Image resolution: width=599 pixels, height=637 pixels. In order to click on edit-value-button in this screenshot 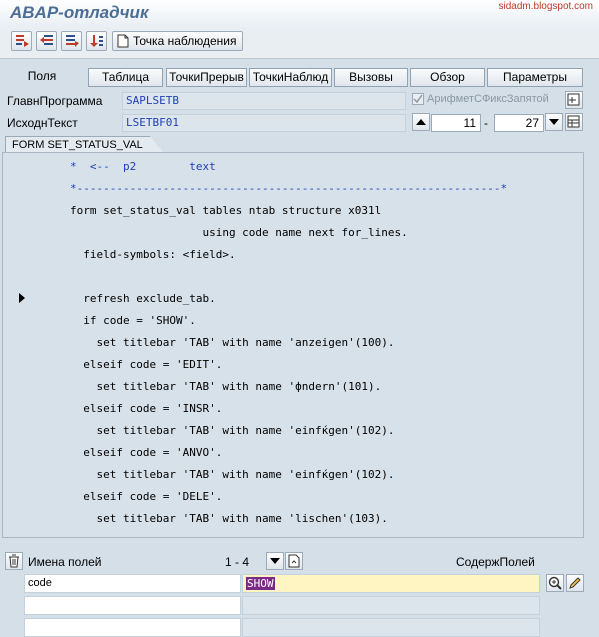, I will do `click(575, 583)`.